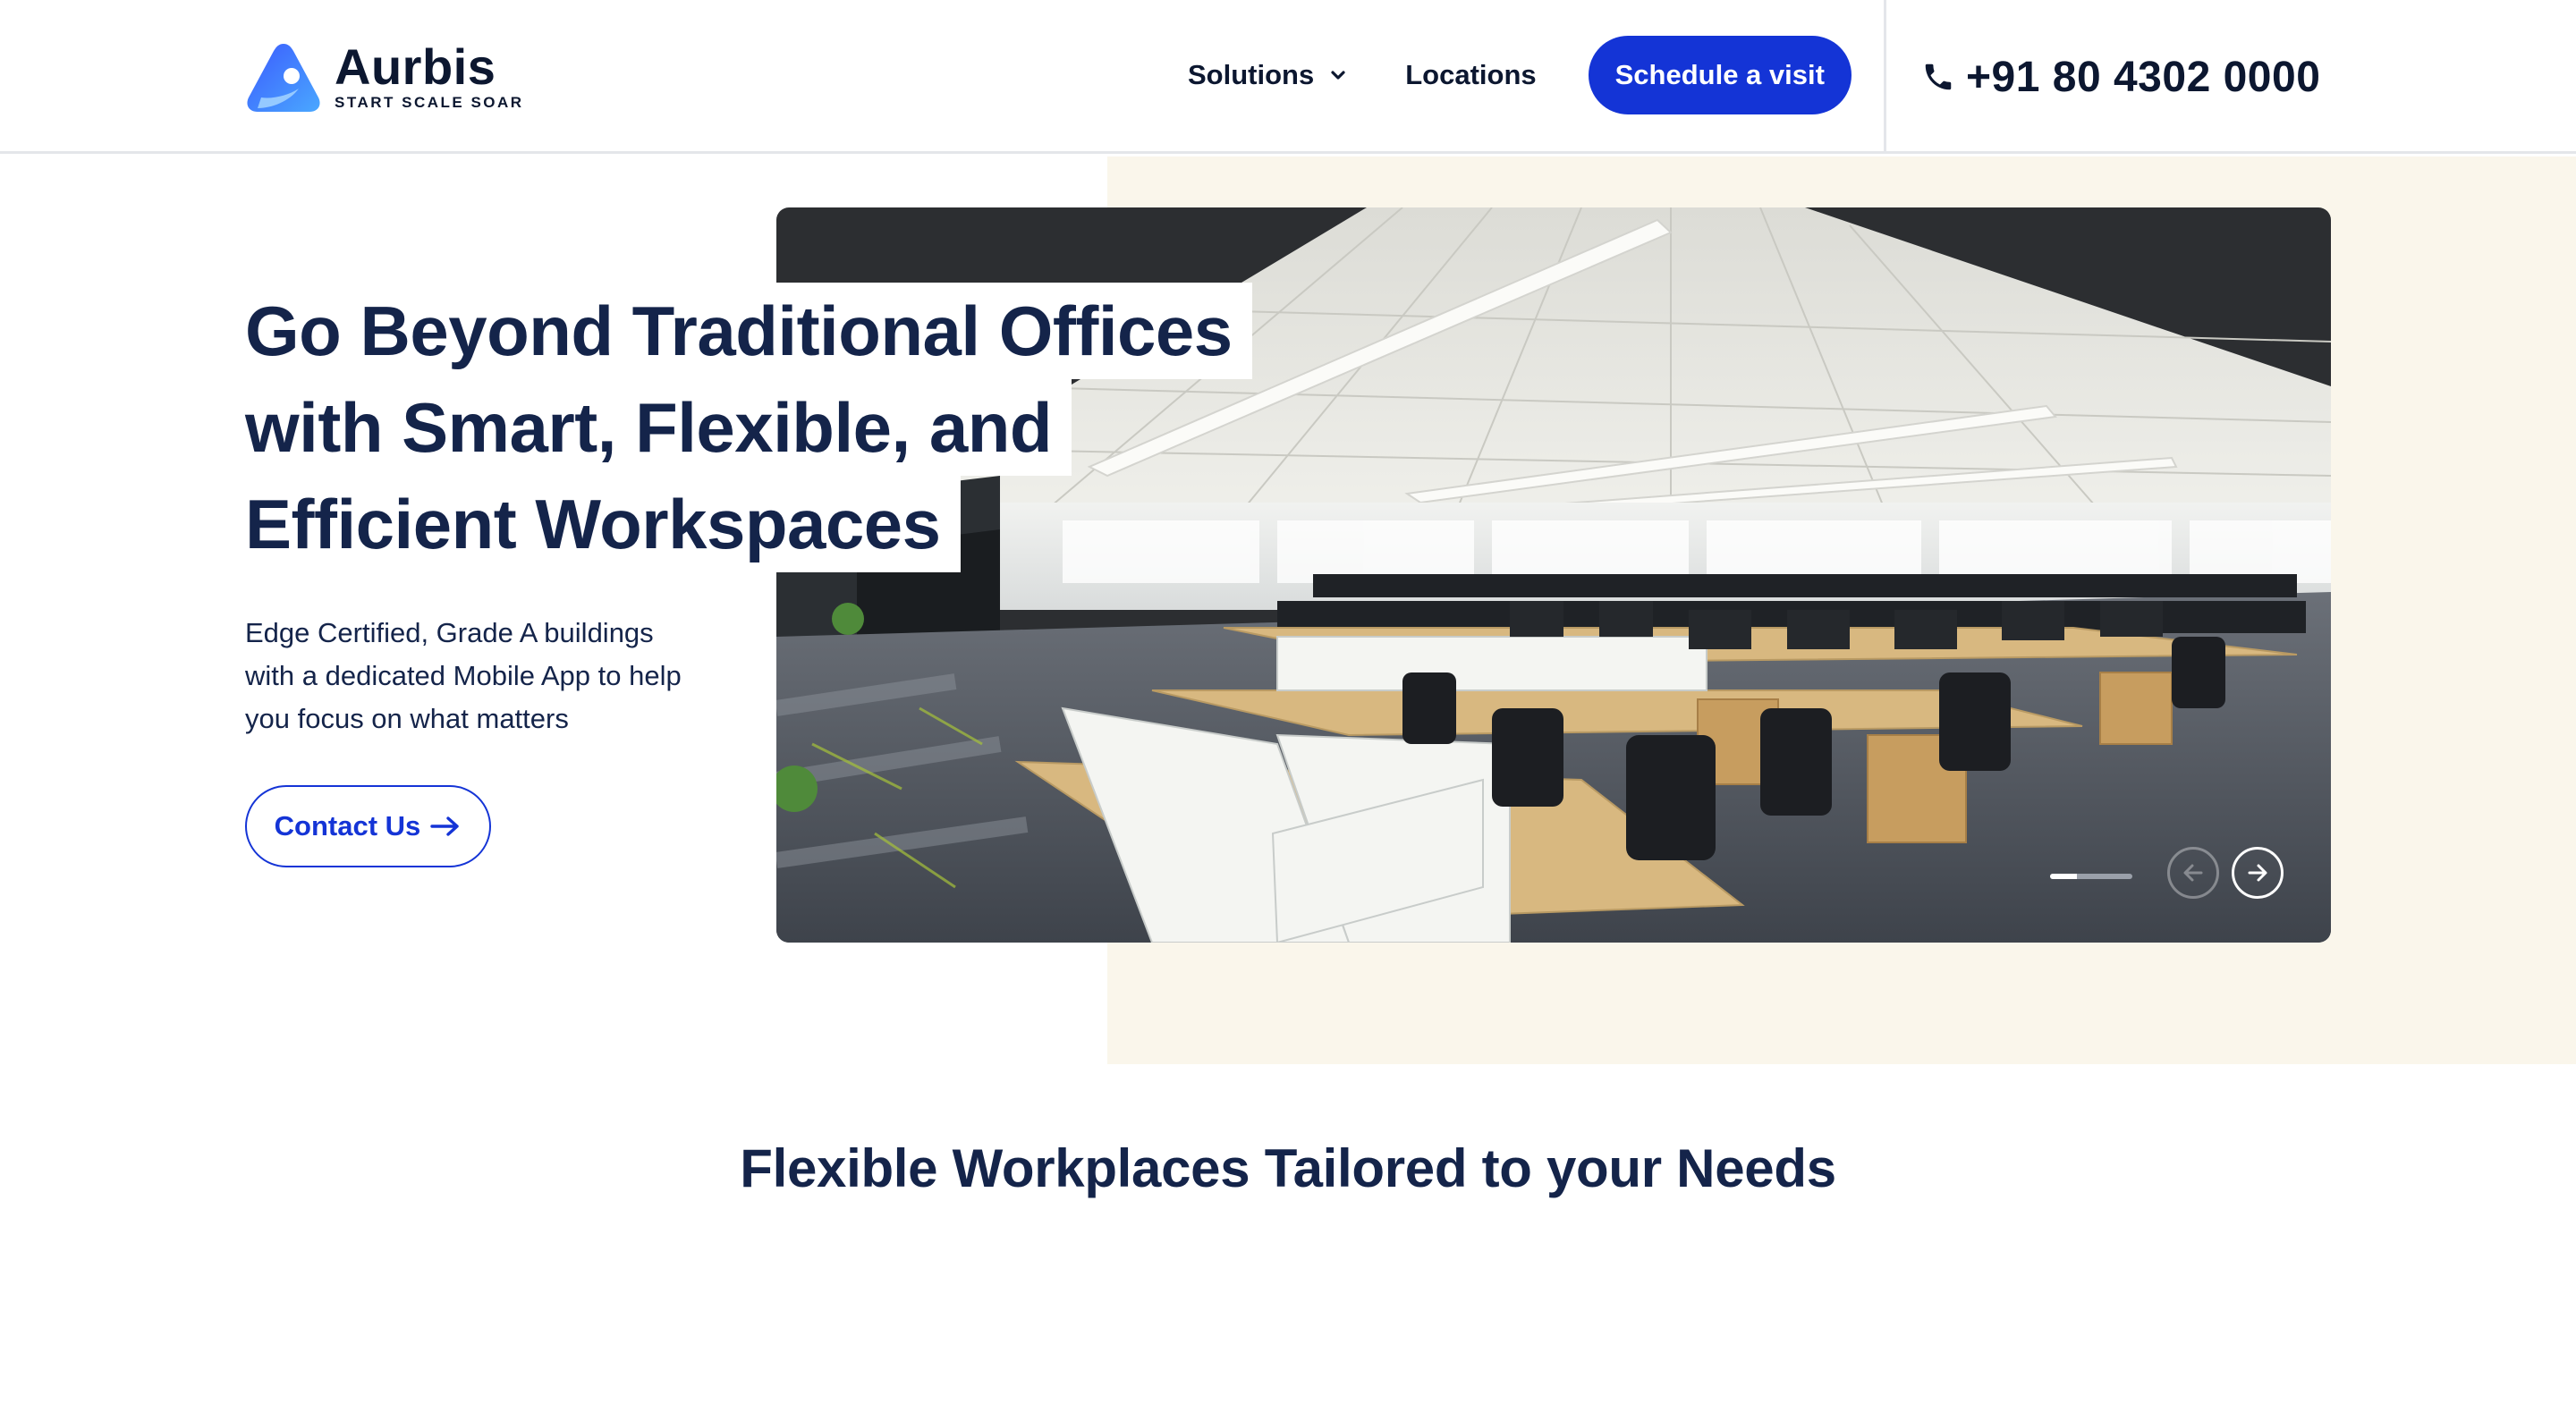  I want to click on carousel-next-button, so click(2258, 873).